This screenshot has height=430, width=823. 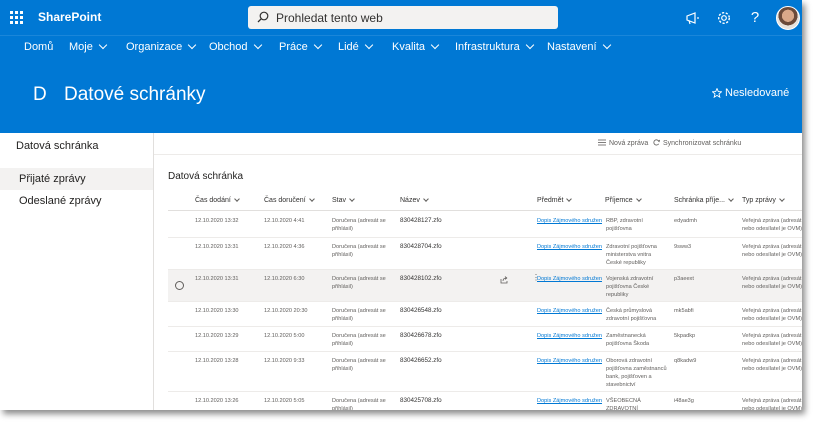 What do you see at coordinates (217, 221) in the screenshot?
I see `cell-cas-dodani: 12.10.2020 13:32` at bounding box center [217, 221].